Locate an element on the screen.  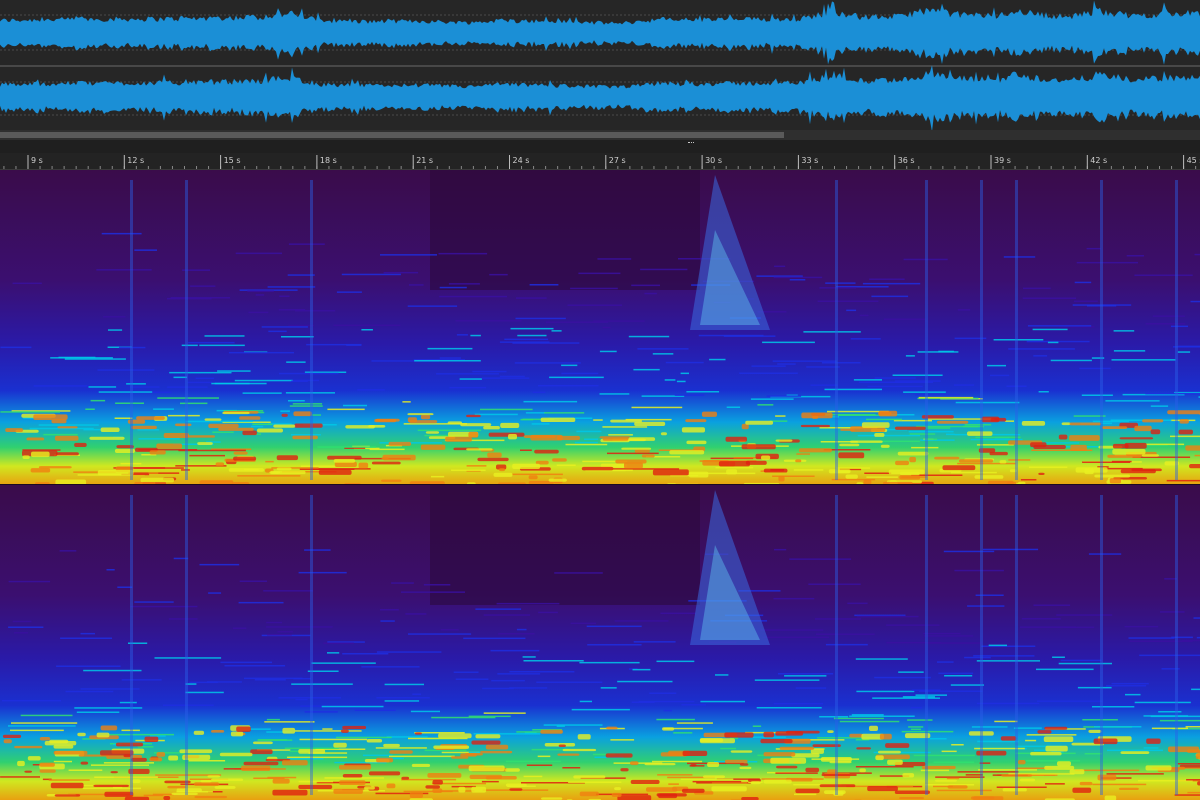
waveform-left-channel is located at coordinates (600, 32).